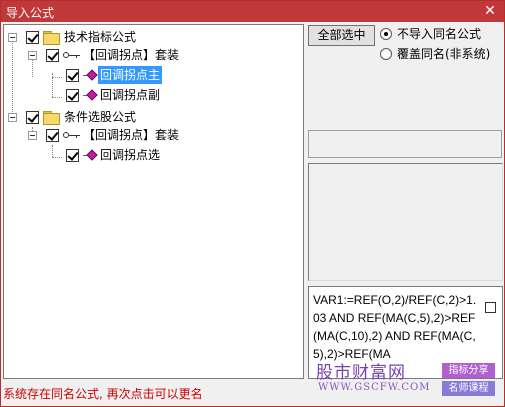  I want to click on status-message: 系统存在同名公式, 再次点击可以更名, so click(103, 394).